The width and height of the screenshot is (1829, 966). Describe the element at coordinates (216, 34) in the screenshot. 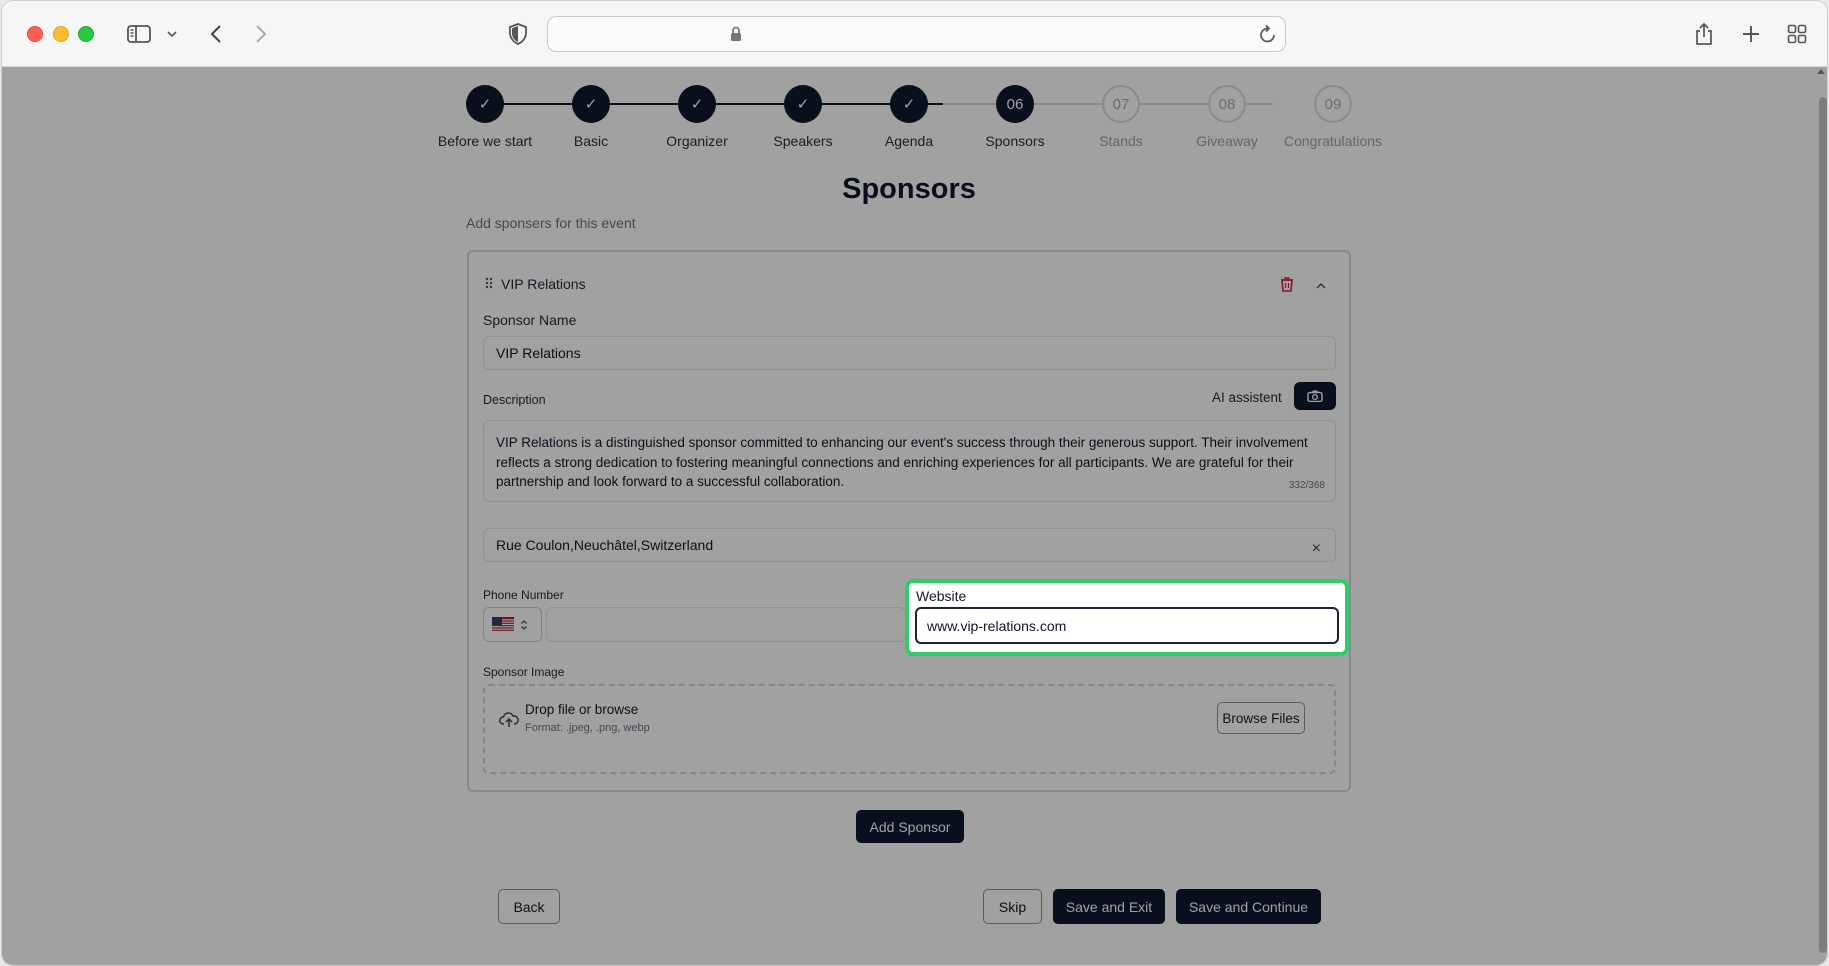

I see `back-arrow-icon` at that location.